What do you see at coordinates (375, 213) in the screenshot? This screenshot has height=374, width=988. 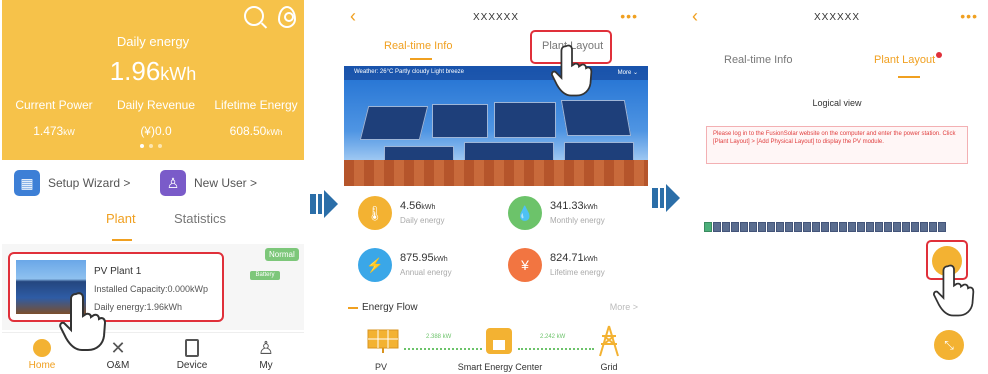 I see `thermometer-icon: 🌡` at bounding box center [375, 213].